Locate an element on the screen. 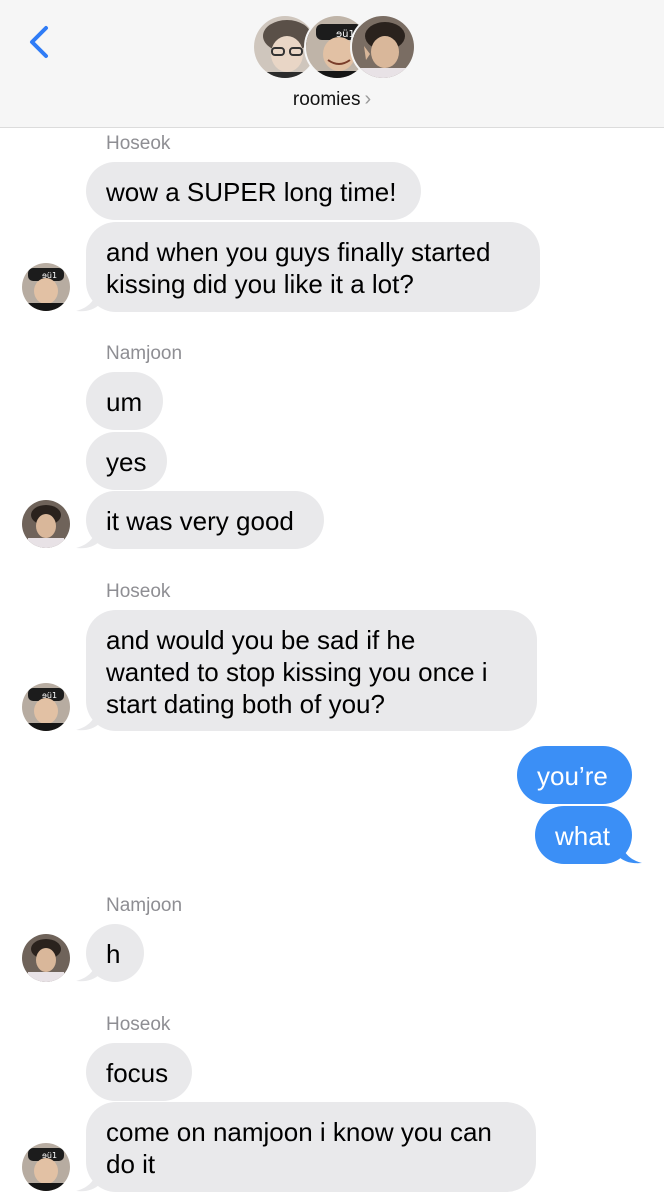  message-bubble: focus is located at coordinates (139, 1072).